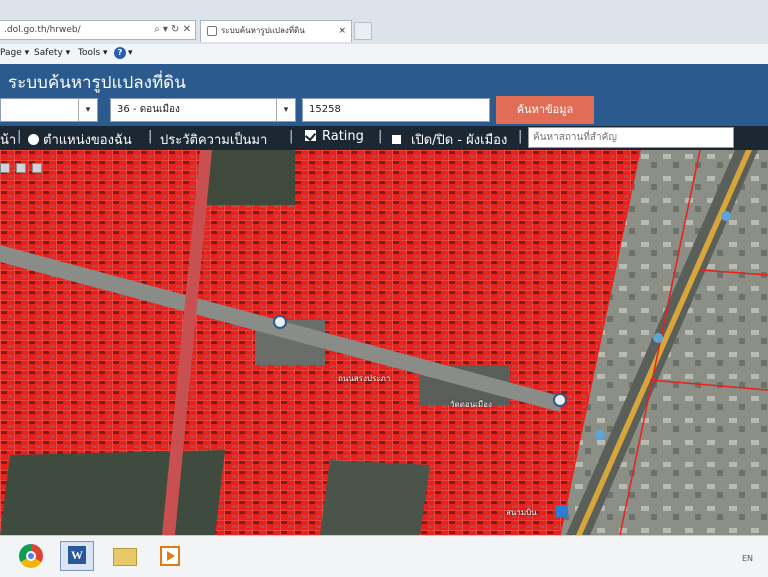 The image size is (768, 577). Describe the element at coordinates (14, 53) in the screenshot. I see `menu-page: Page ▾` at that location.